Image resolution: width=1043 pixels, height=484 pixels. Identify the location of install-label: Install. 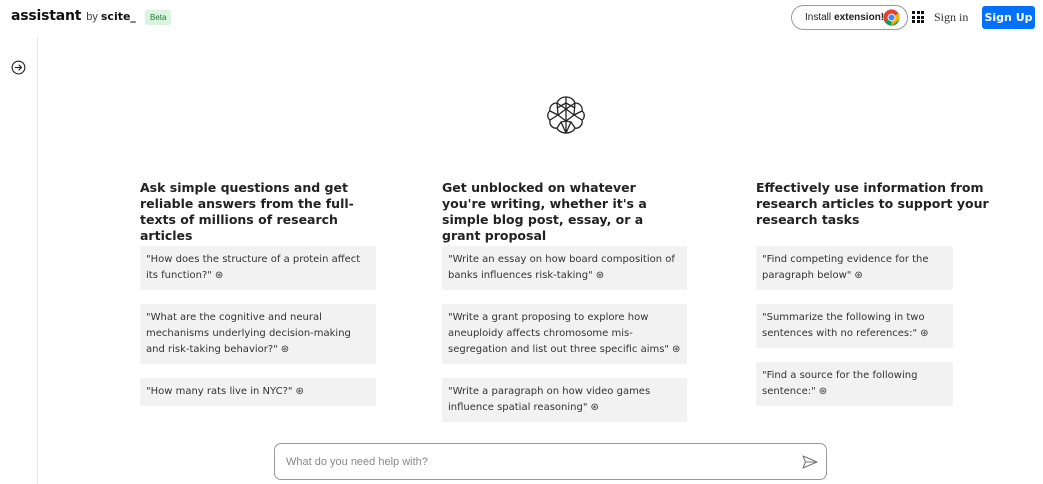
(818, 17).